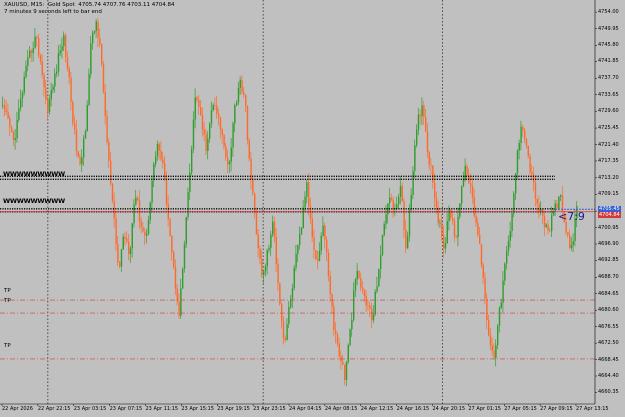 The image size is (625, 417). Describe the element at coordinates (608, 310) in the screenshot. I see `price-tick-label: 4680.60` at that location.